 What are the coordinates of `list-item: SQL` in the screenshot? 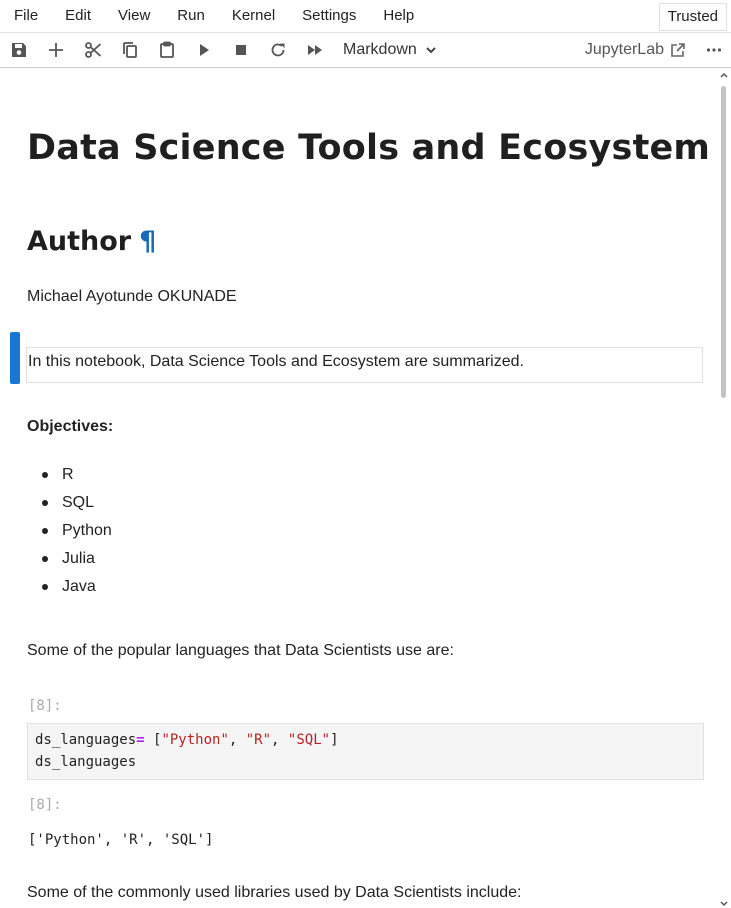 It's located at (69, 503).